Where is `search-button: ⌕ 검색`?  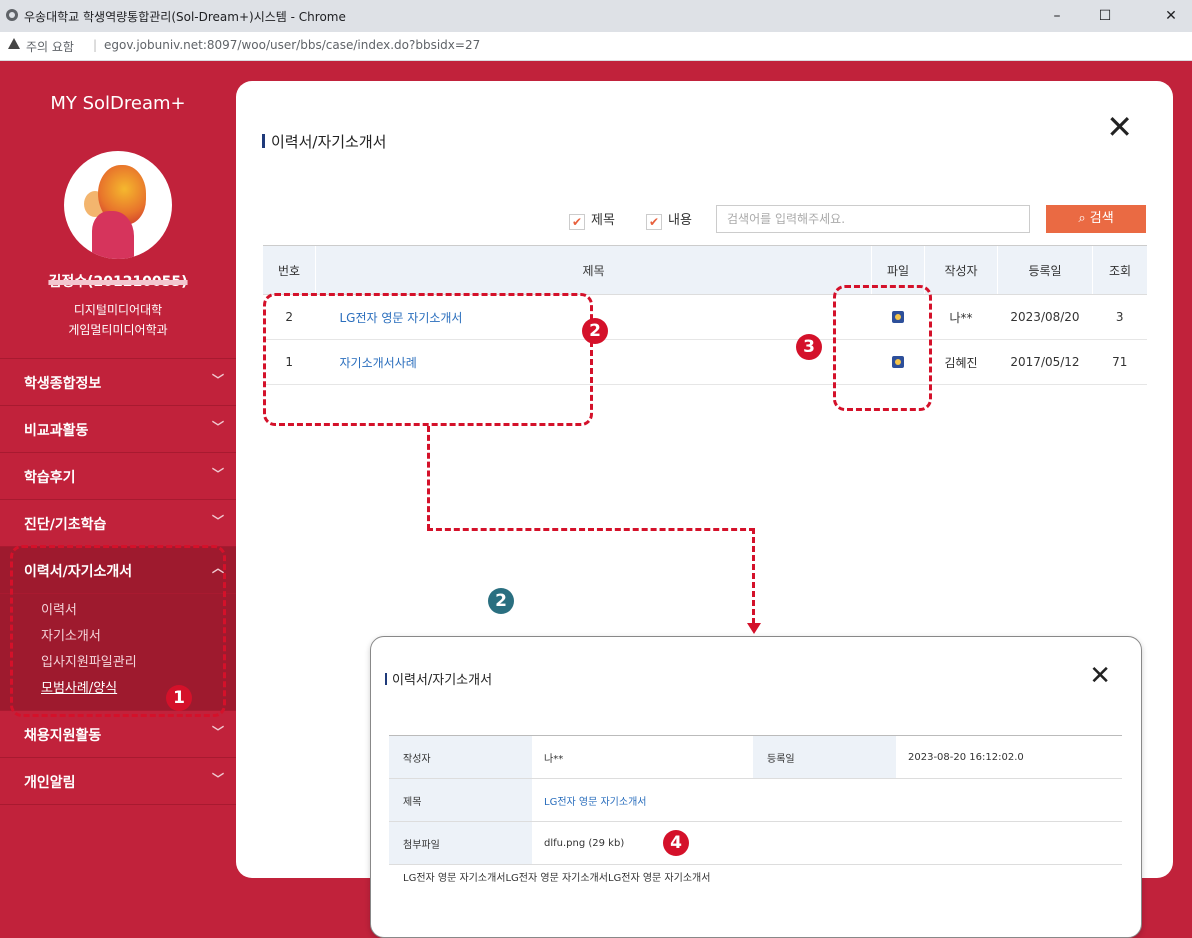
search-button: ⌕ 검색 is located at coordinates (1096, 219).